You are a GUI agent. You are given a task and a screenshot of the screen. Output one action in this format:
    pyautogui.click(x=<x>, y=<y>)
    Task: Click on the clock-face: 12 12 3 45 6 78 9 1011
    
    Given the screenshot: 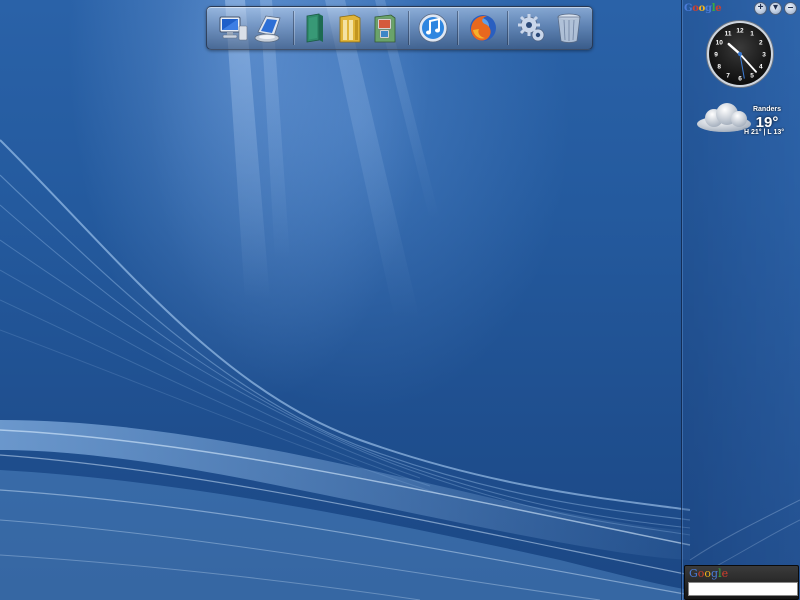 What is the action you would take?
    pyautogui.click(x=740, y=54)
    